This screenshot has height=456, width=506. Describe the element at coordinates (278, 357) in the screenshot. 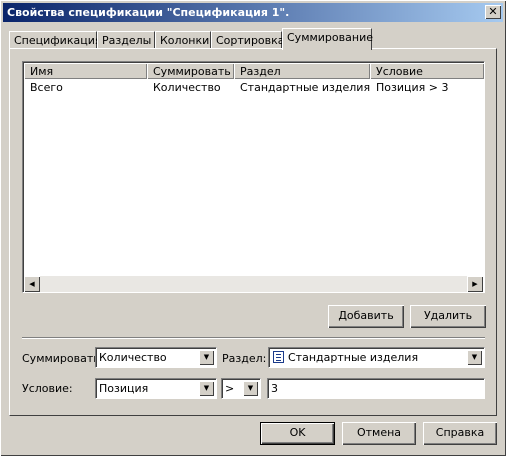

I see `document-icon` at that location.